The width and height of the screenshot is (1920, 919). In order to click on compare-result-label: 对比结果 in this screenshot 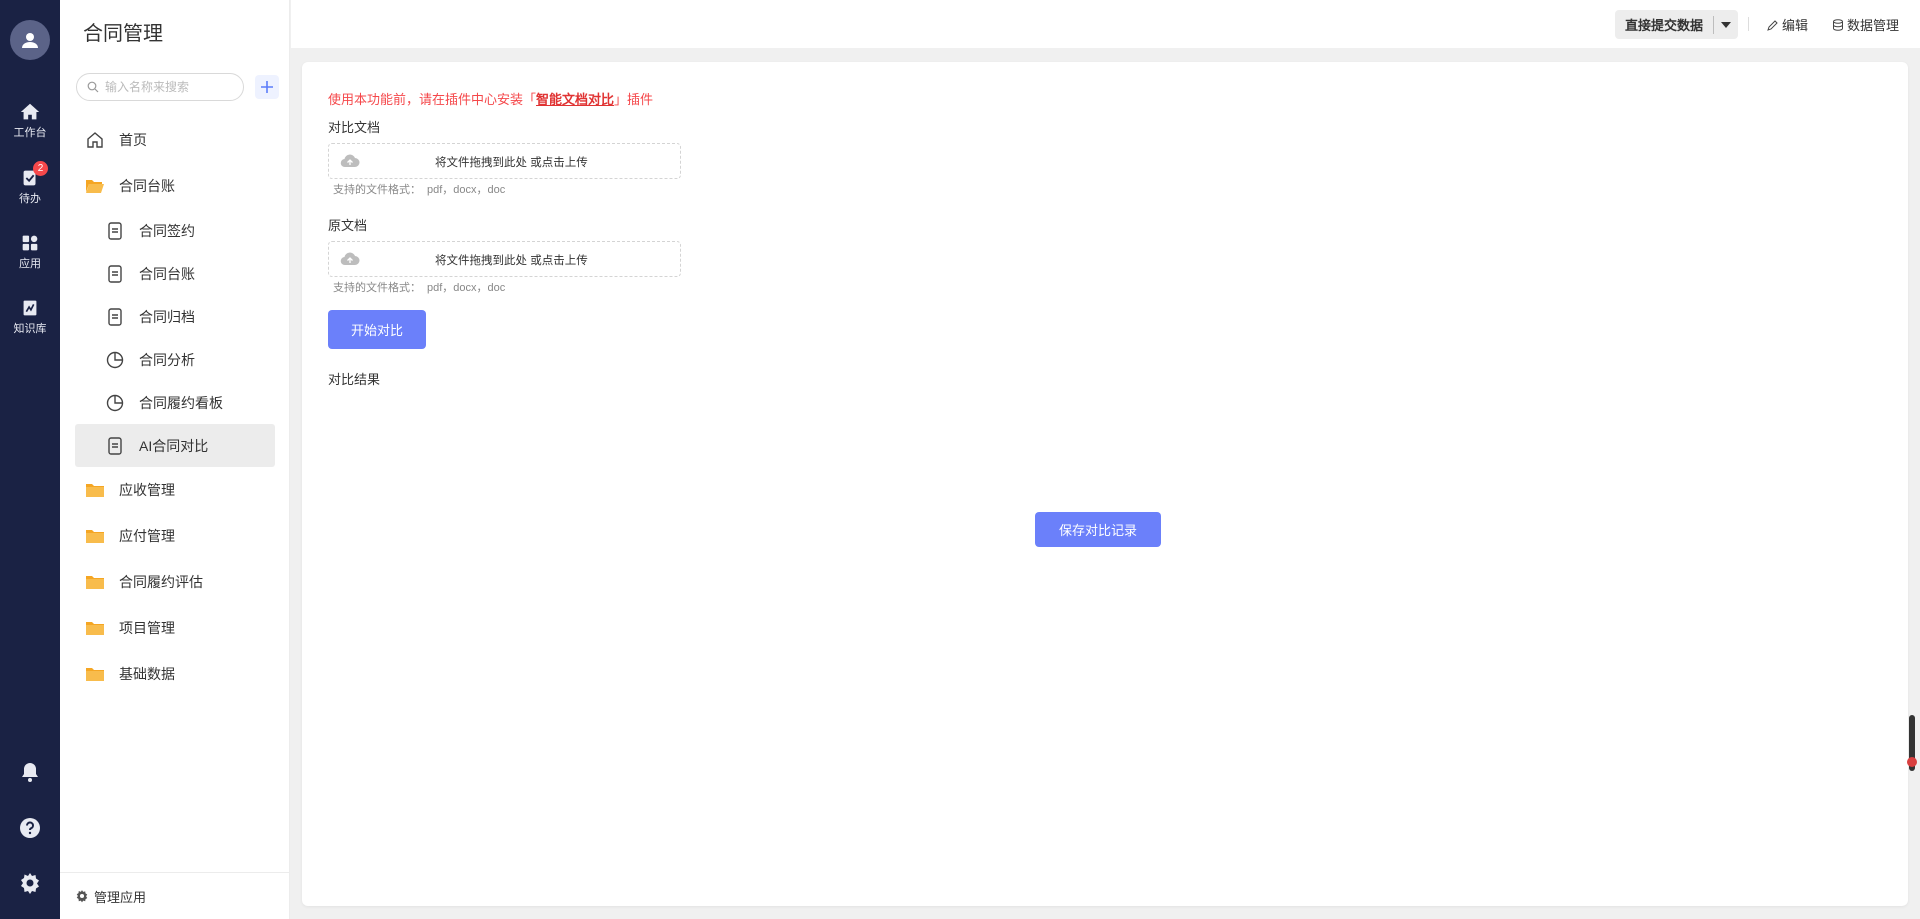, I will do `click(354, 379)`.